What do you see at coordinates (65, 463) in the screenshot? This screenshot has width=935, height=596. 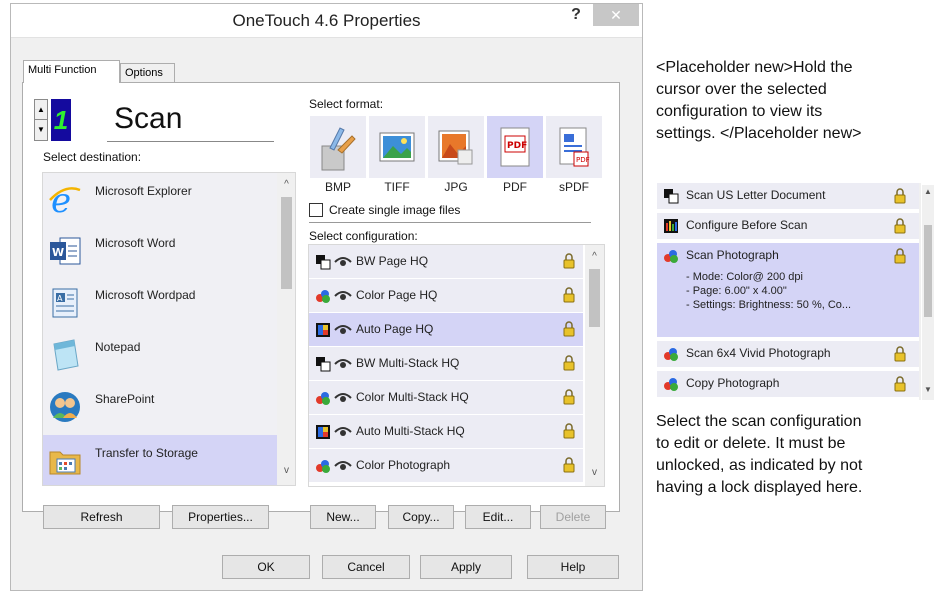 I see `storage-folder-icon` at bounding box center [65, 463].